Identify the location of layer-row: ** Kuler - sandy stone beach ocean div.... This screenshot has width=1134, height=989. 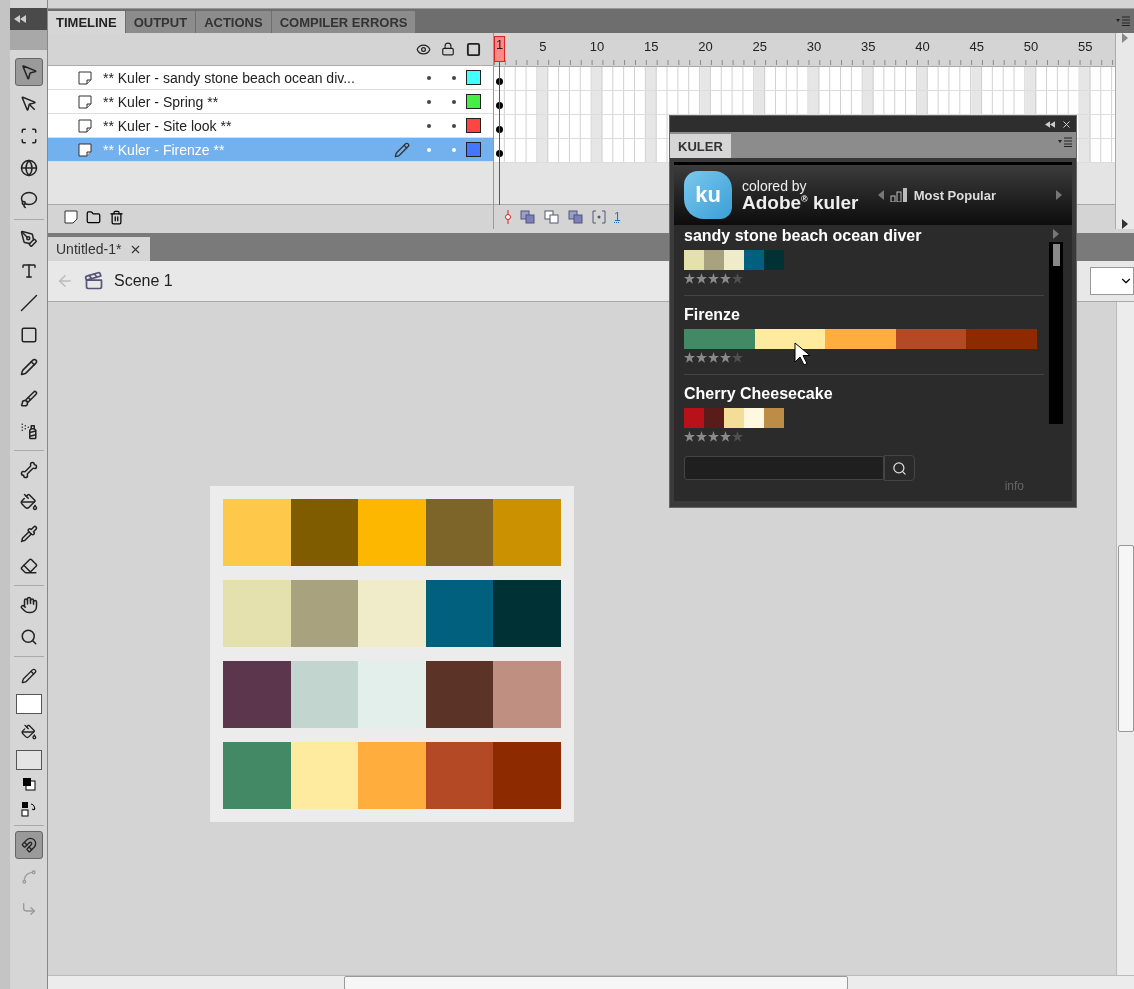
(270, 78).